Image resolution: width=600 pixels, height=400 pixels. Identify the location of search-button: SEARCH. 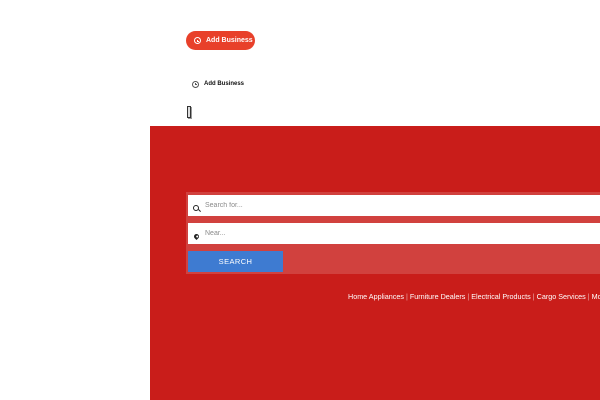
(235, 261).